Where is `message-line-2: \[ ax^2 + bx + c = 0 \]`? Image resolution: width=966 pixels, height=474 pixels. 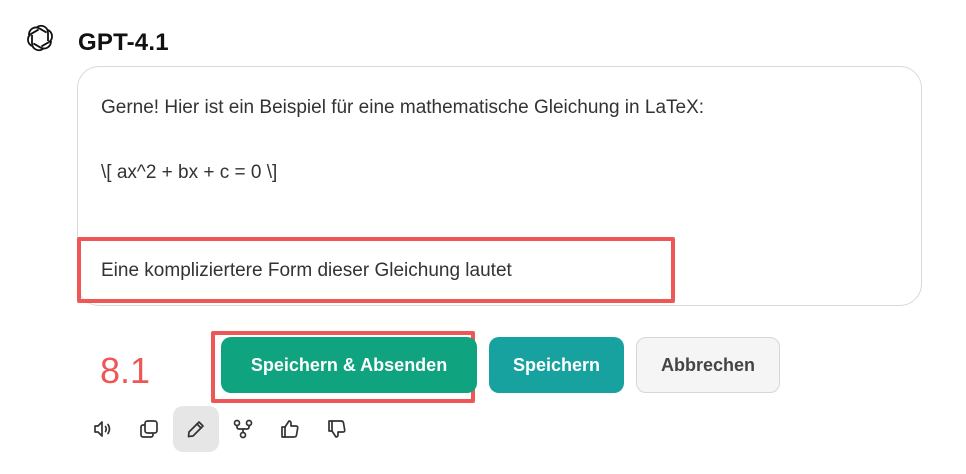 message-line-2: \[ ax^2 + bx + c = 0 \] is located at coordinates (189, 172).